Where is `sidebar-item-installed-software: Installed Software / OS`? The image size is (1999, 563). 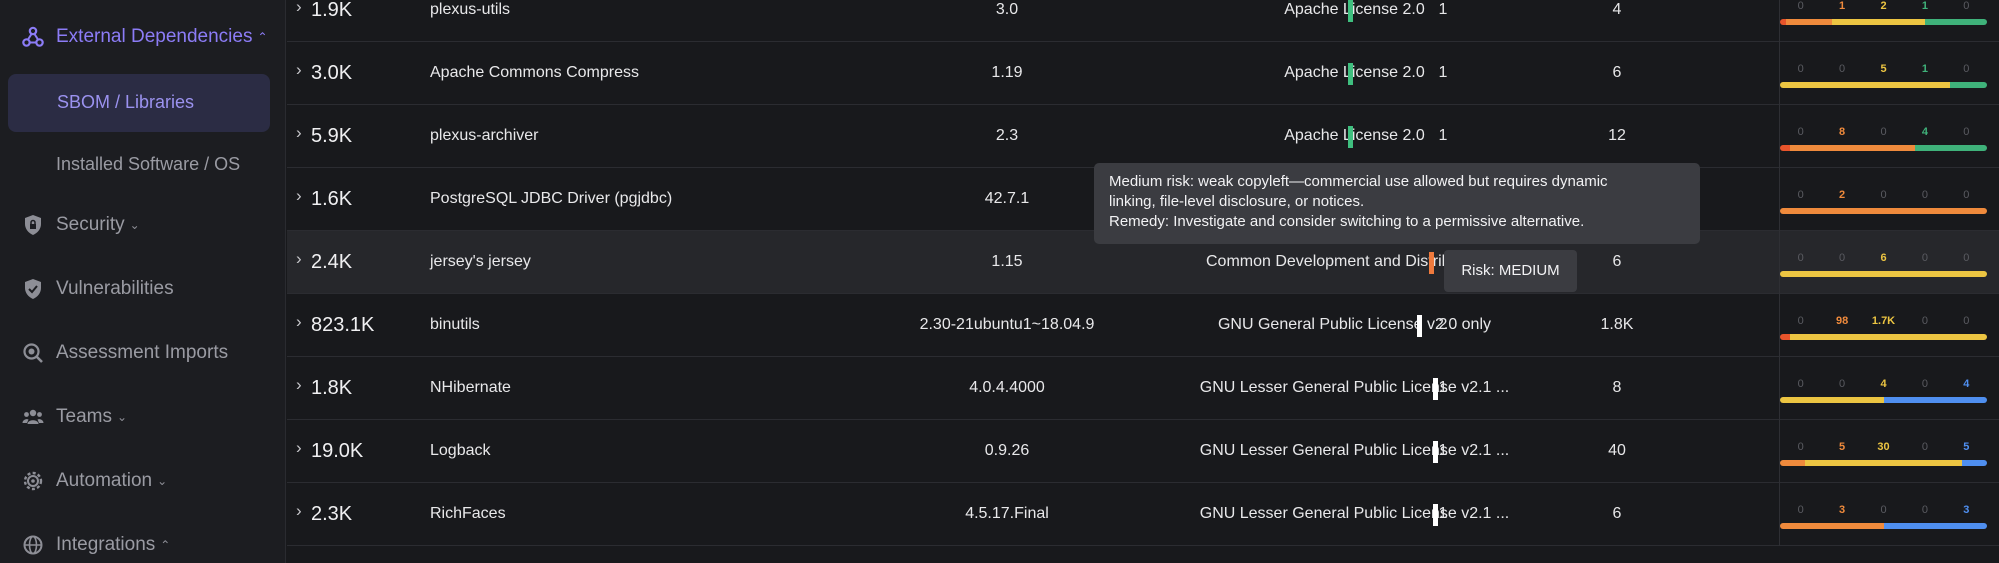
sidebar-item-installed-software: Installed Software / OS is located at coordinates (148, 164).